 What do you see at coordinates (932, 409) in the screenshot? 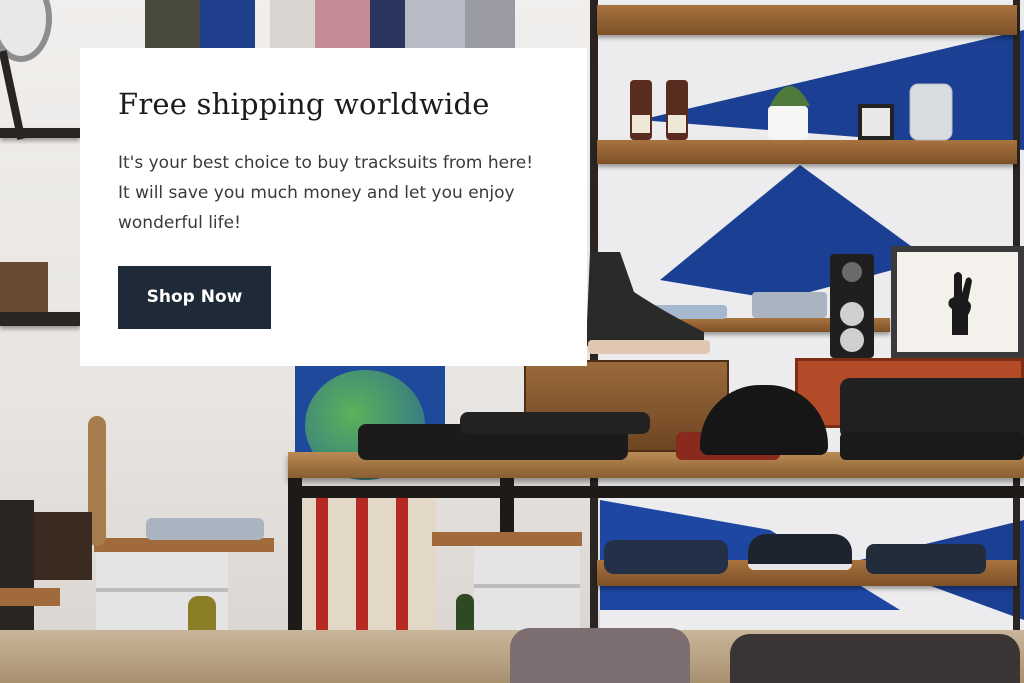
I see `leather-bag` at bounding box center [932, 409].